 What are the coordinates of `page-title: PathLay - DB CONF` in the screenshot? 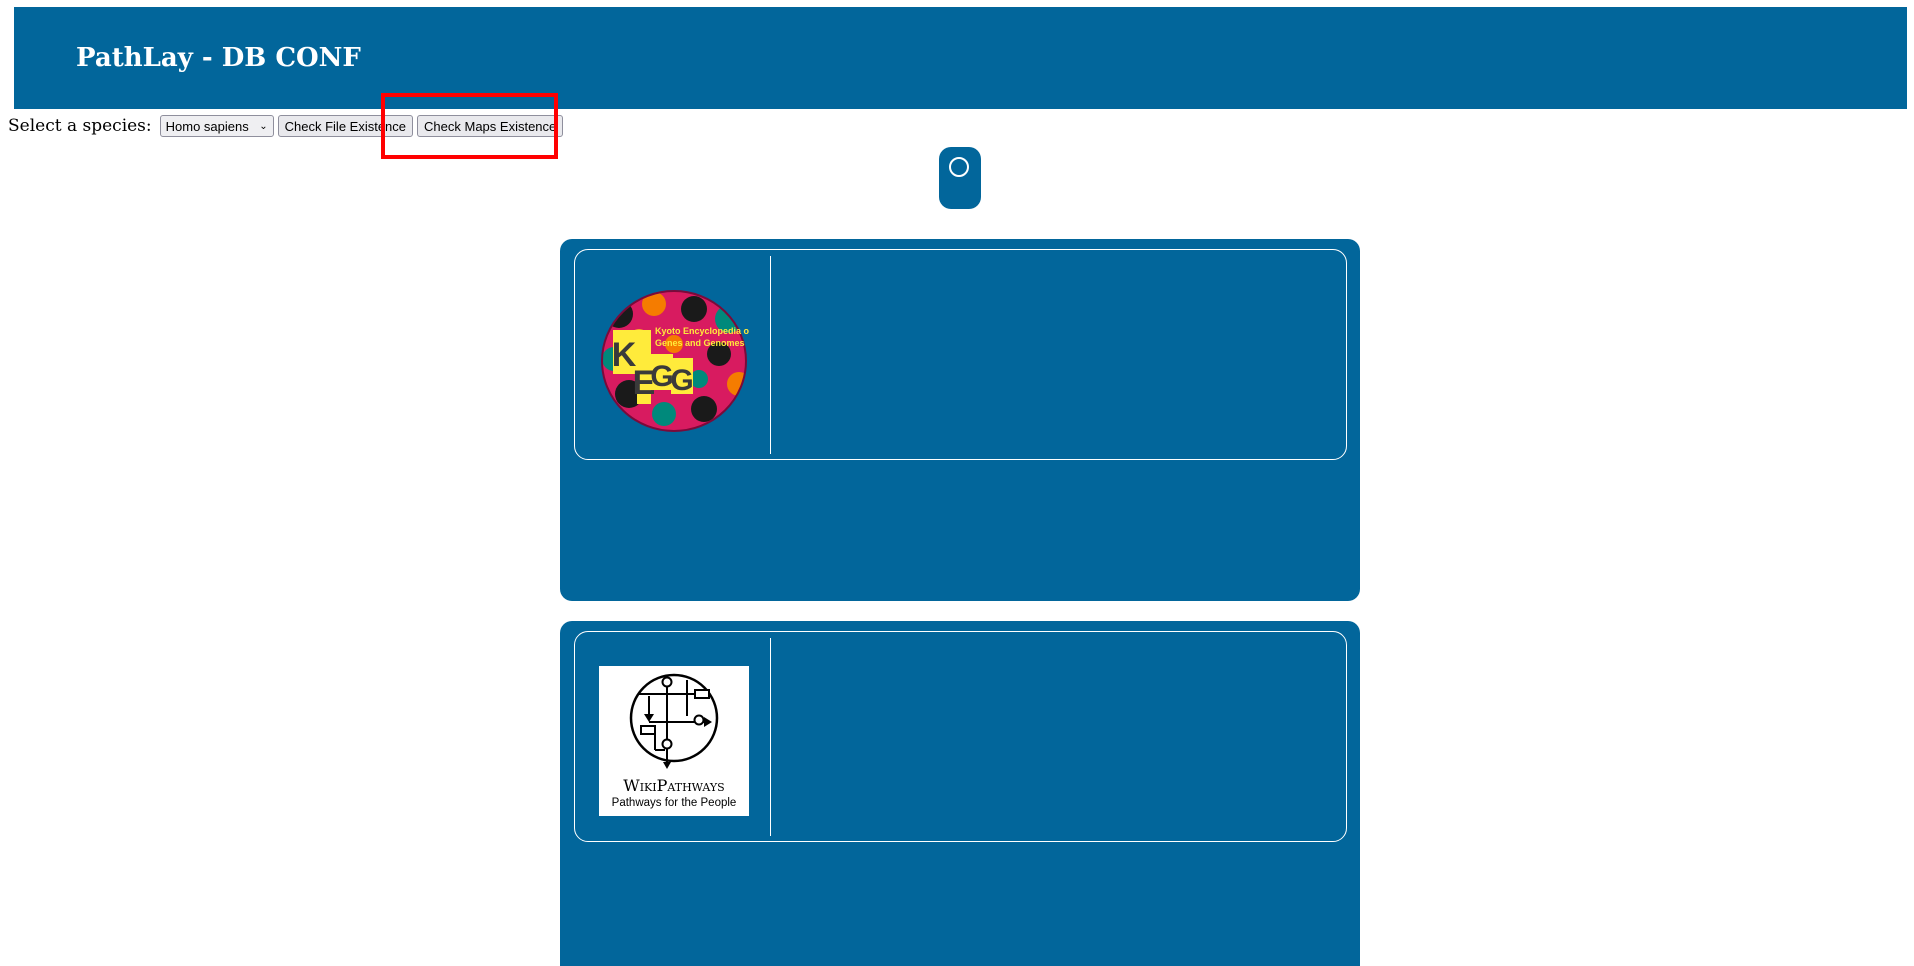 It's located at (218, 58).